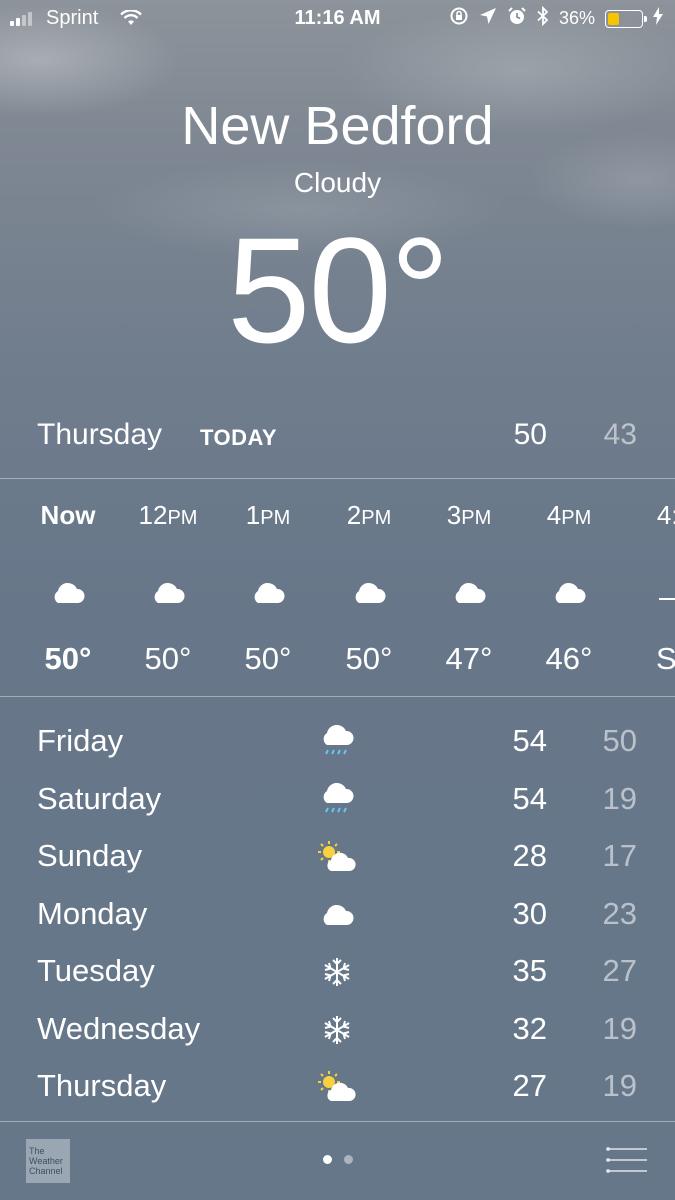 The width and height of the screenshot is (675, 1200). What do you see at coordinates (348, 1159) in the screenshot?
I see `page-dot` at bounding box center [348, 1159].